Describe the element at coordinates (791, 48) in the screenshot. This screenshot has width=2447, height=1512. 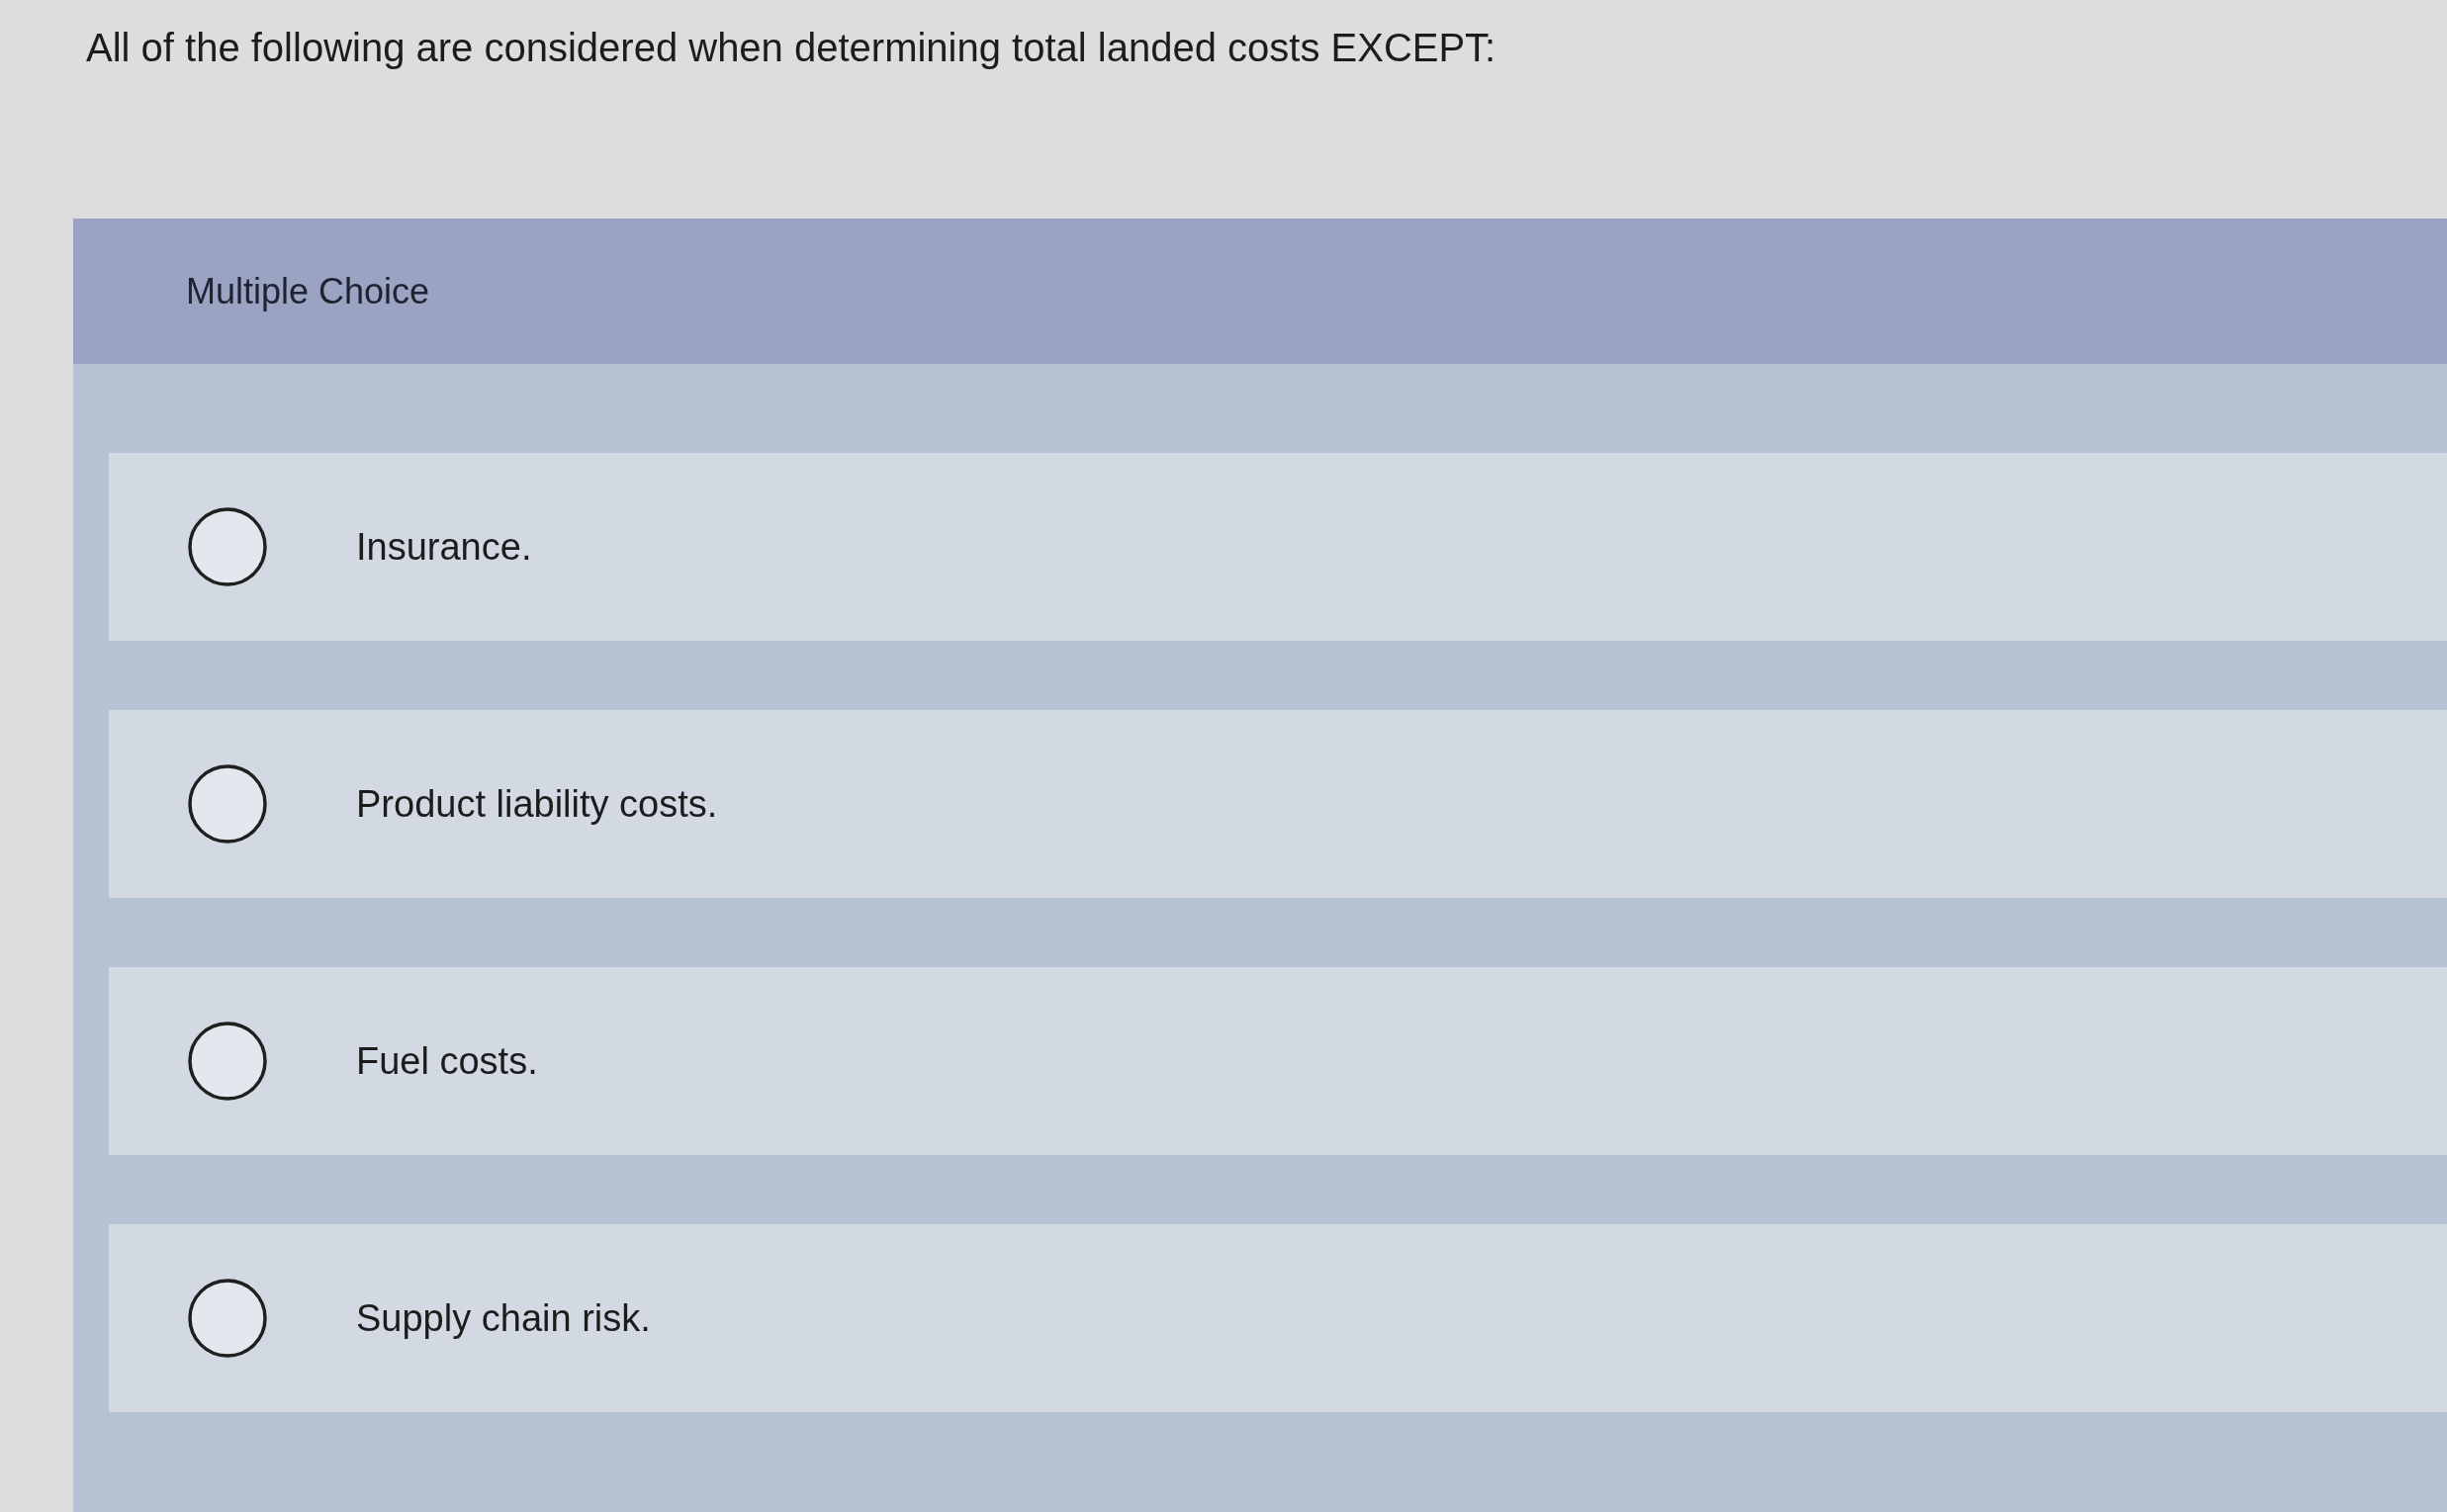
I see `question-text: All of the following are considered when determining total landed costs EXCEPT:` at that location.